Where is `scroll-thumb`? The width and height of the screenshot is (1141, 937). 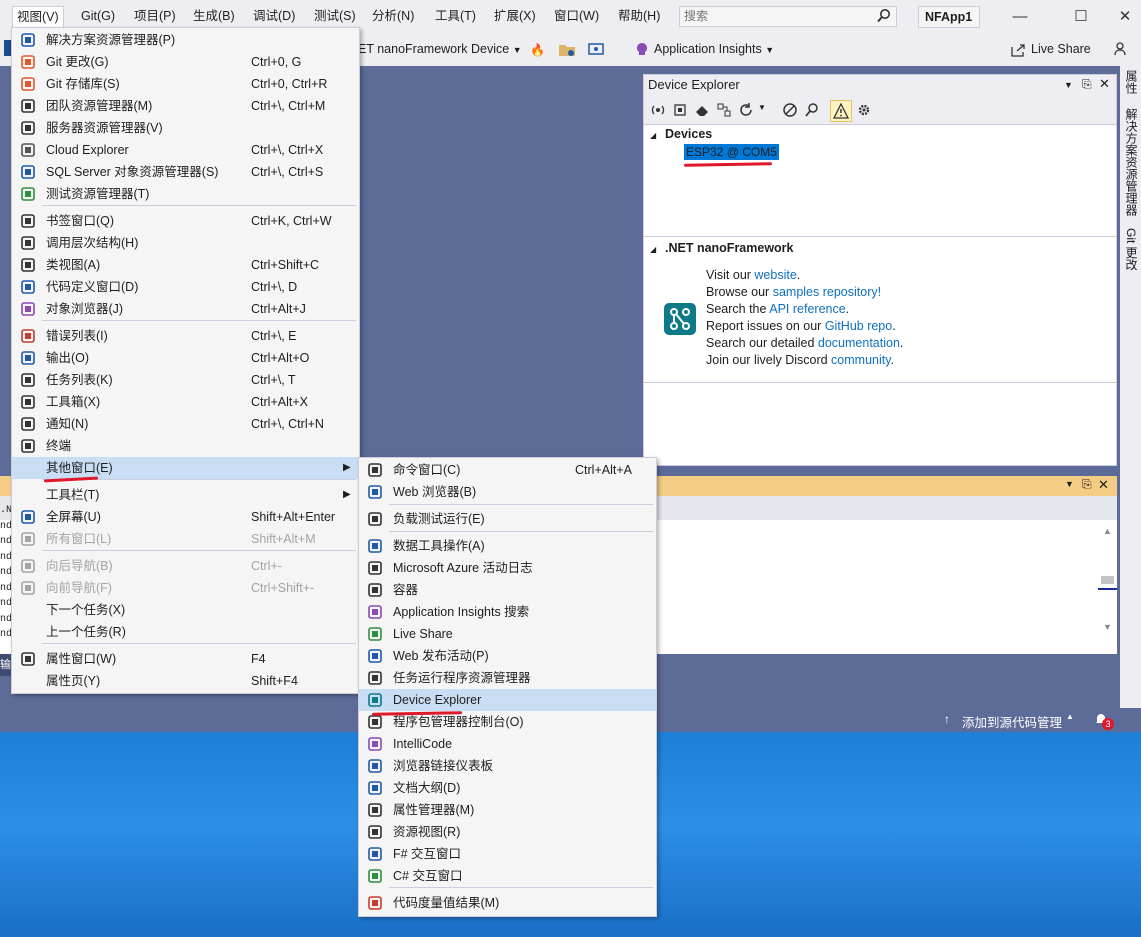
scroll-thumb is located at coordinates (1107, 580).